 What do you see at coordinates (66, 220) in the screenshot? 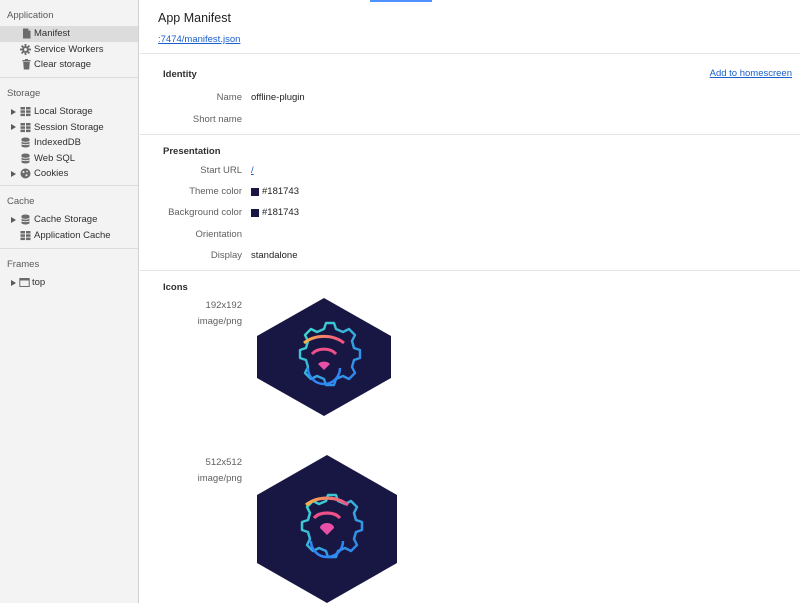
I see `sidebar-item-label: Cache Storage` at bounding box center [66, 220].